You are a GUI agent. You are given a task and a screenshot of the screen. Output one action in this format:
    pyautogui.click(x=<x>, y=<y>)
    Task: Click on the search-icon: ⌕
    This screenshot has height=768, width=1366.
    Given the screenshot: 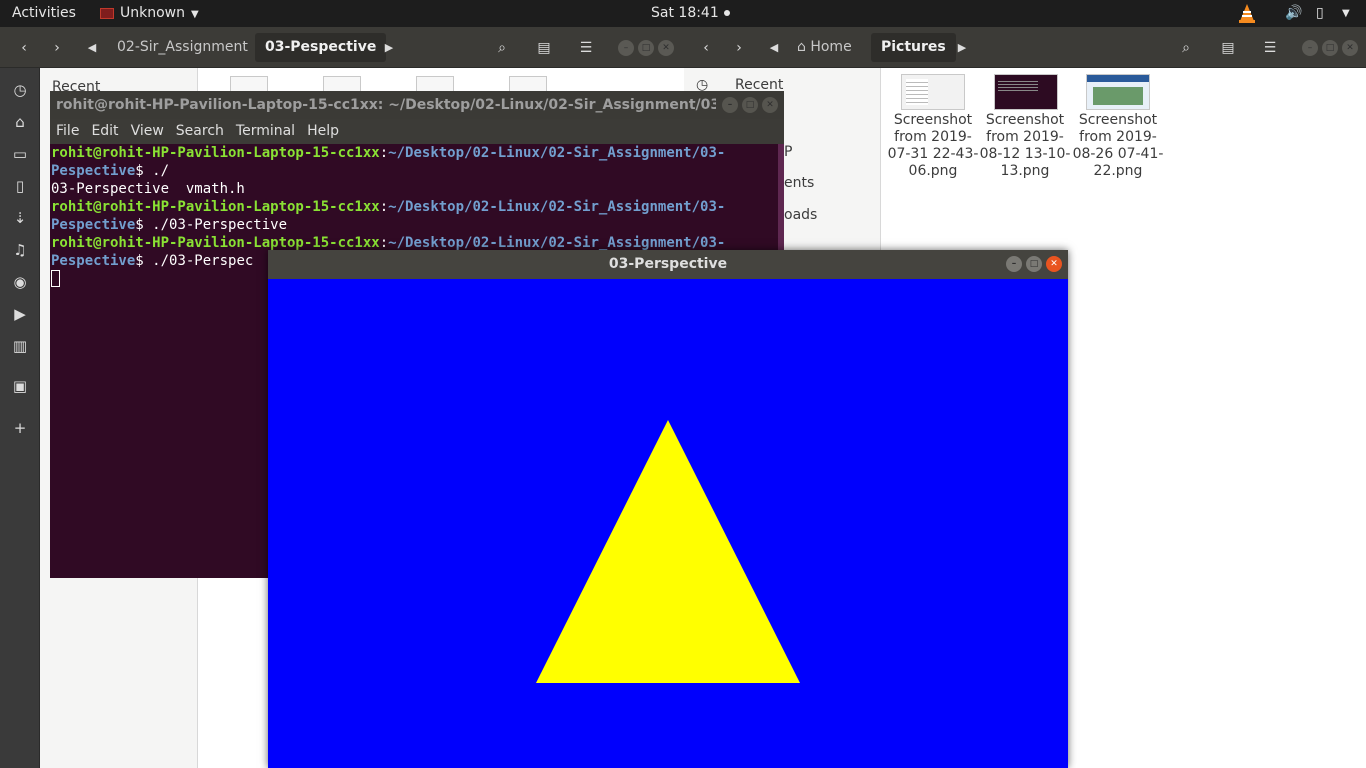 What is the action you would take?
    pyautogui.click(x=502, y=47)
    